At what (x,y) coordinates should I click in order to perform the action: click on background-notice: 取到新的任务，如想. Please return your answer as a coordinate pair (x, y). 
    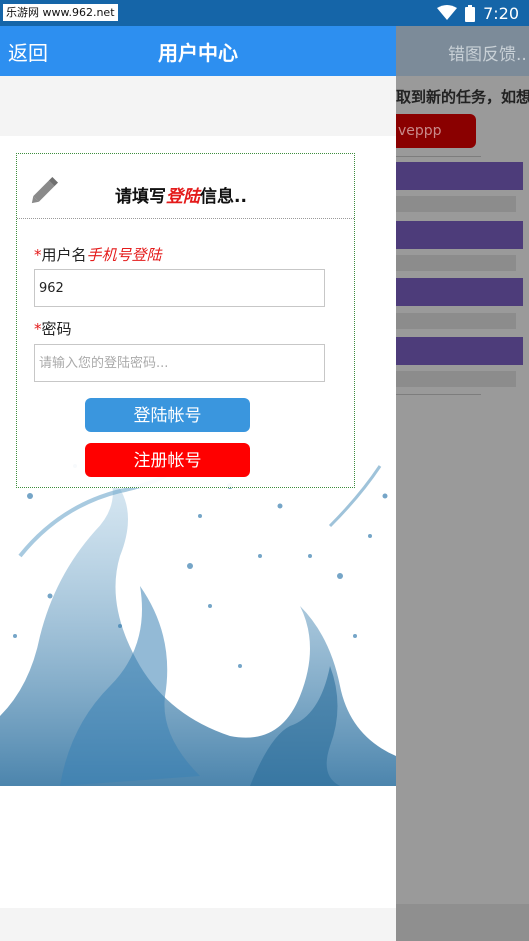
    Looking at the image, I should click on (462, 97).